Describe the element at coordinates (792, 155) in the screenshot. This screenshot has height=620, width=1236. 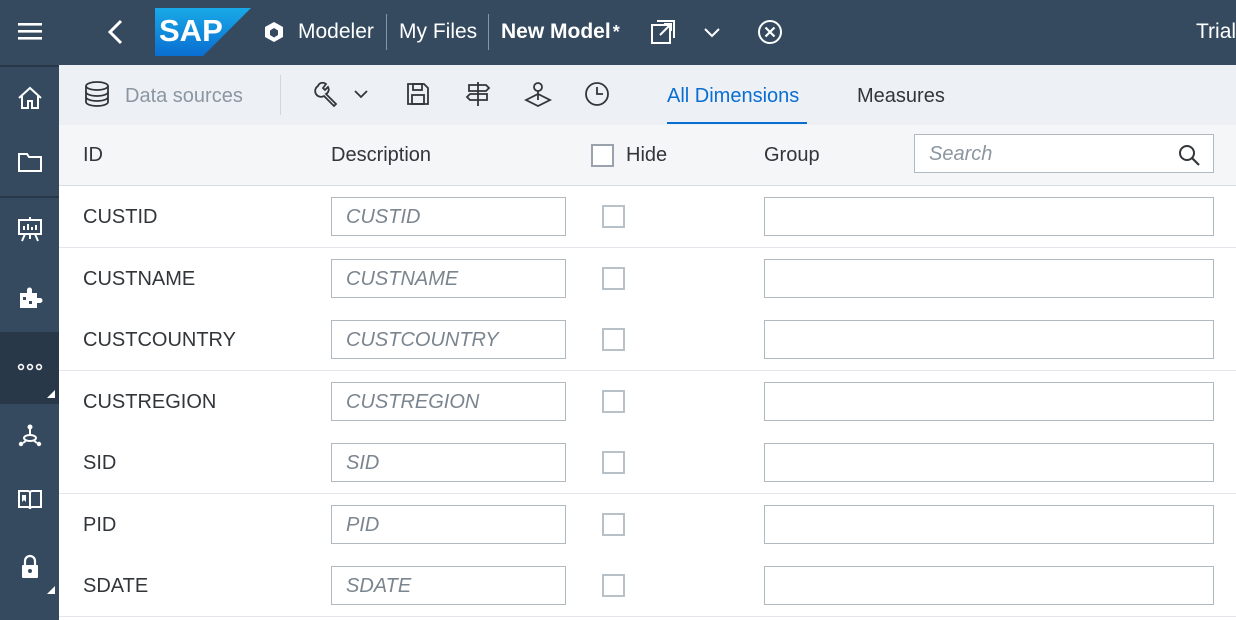
I see `column-header-group: Group` at that location.